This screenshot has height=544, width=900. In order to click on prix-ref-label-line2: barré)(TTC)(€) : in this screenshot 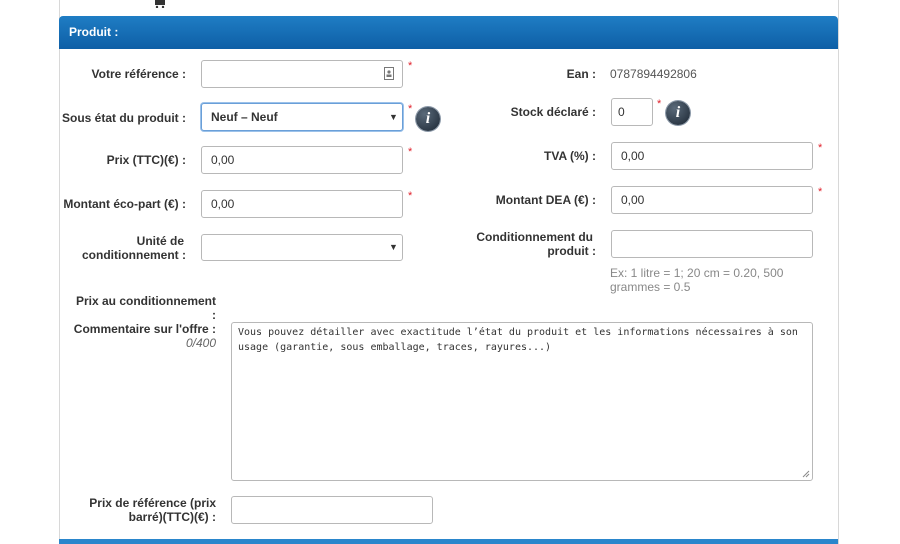, I will do `click(172, 517)`.